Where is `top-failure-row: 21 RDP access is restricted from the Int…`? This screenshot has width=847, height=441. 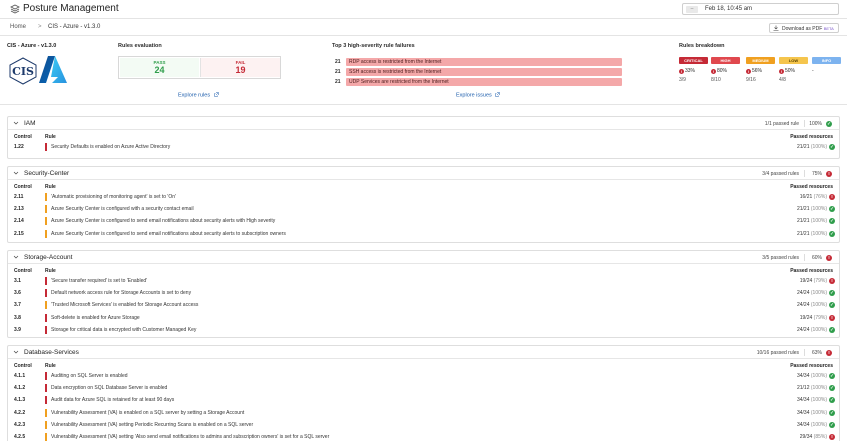
top-failure-row: 21 RDP access is restricted from the Int… is located at coordinates (477, 62).